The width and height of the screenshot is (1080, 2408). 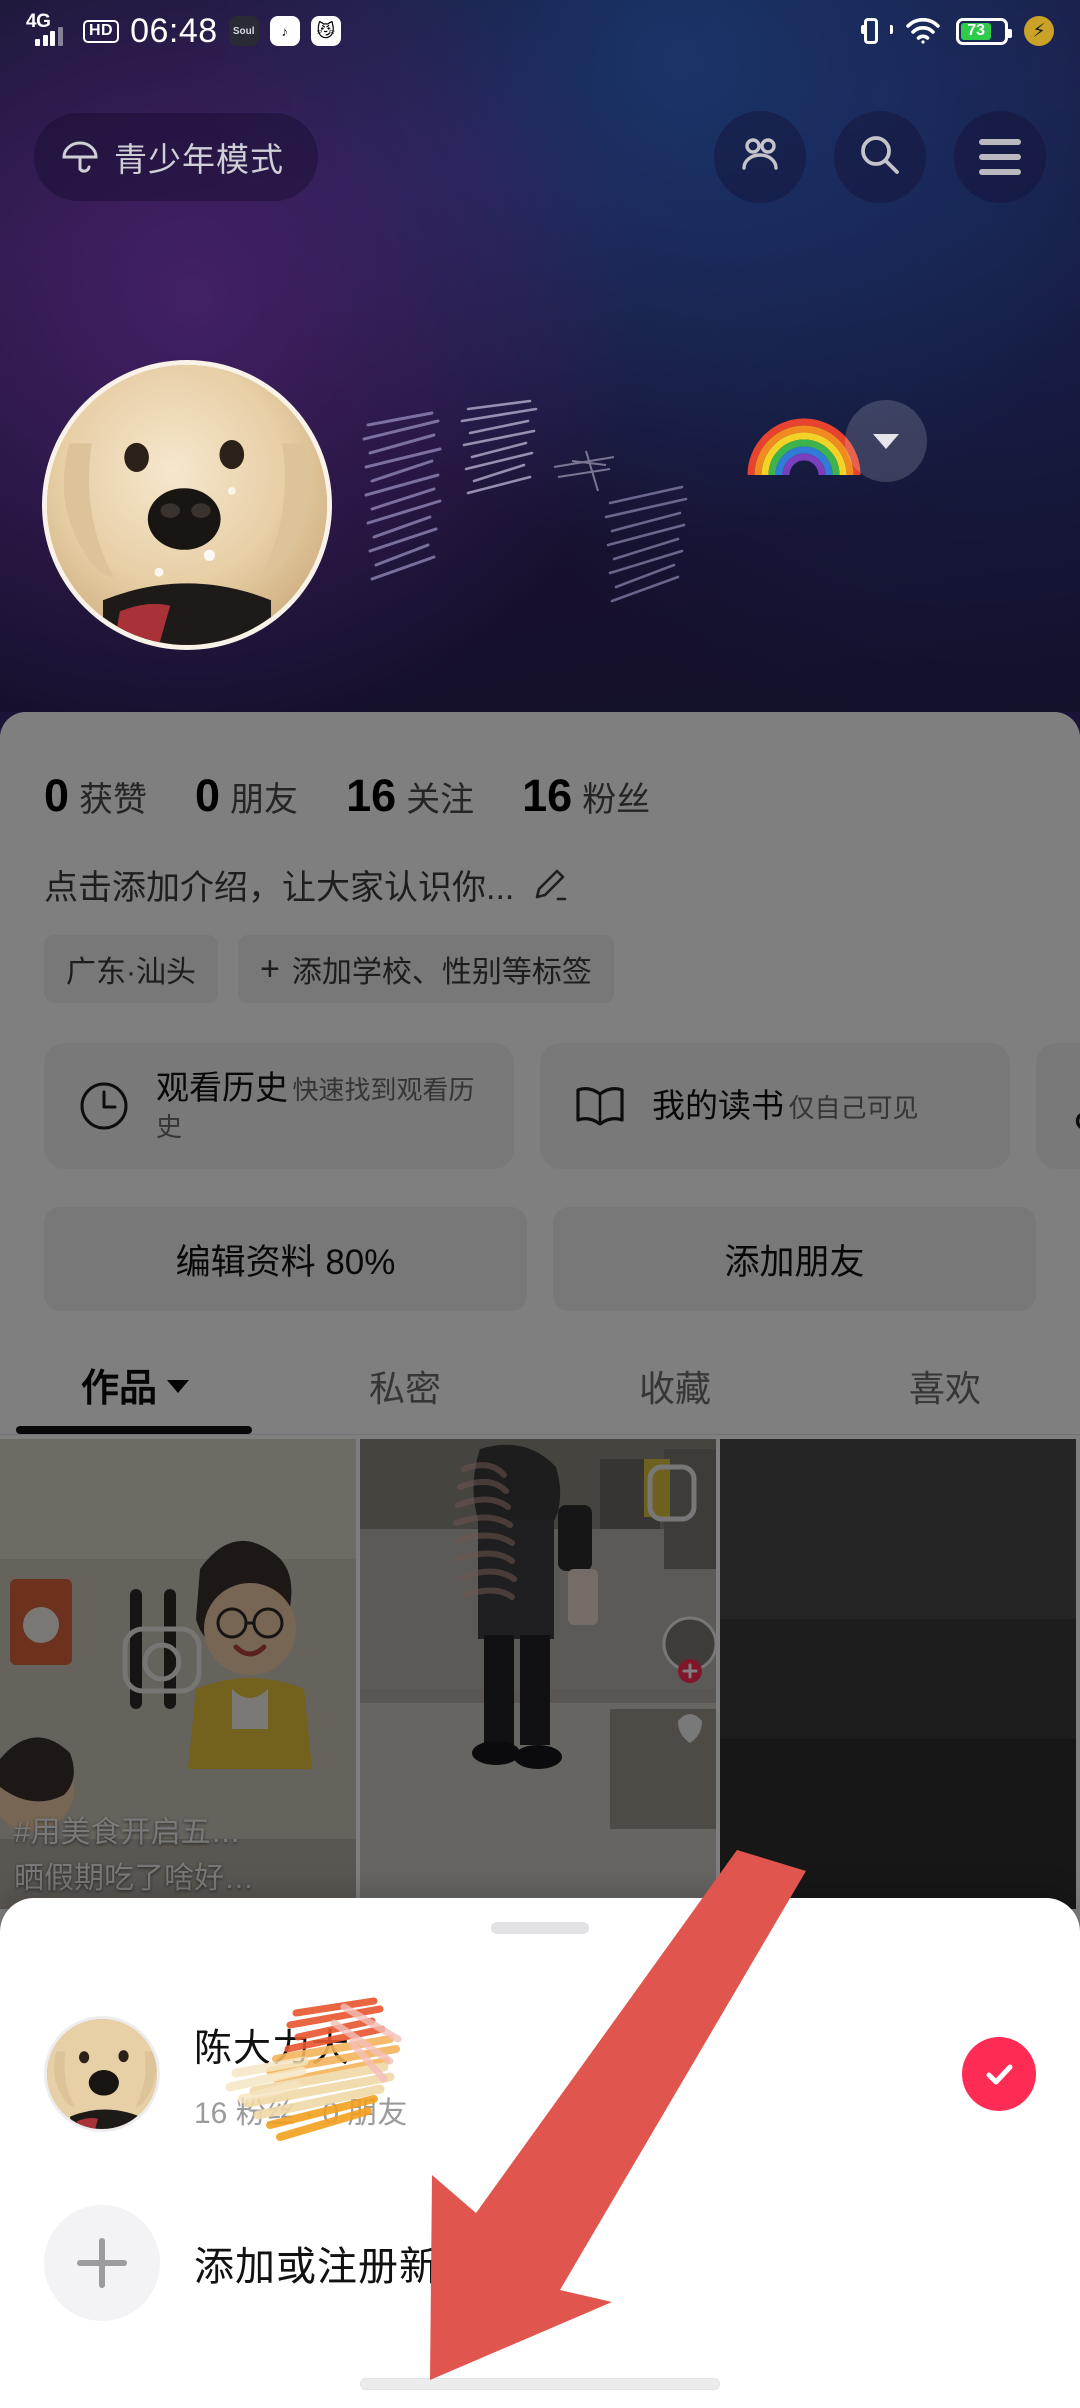 I want to click on friends-icon, so click(x=760, y=157).